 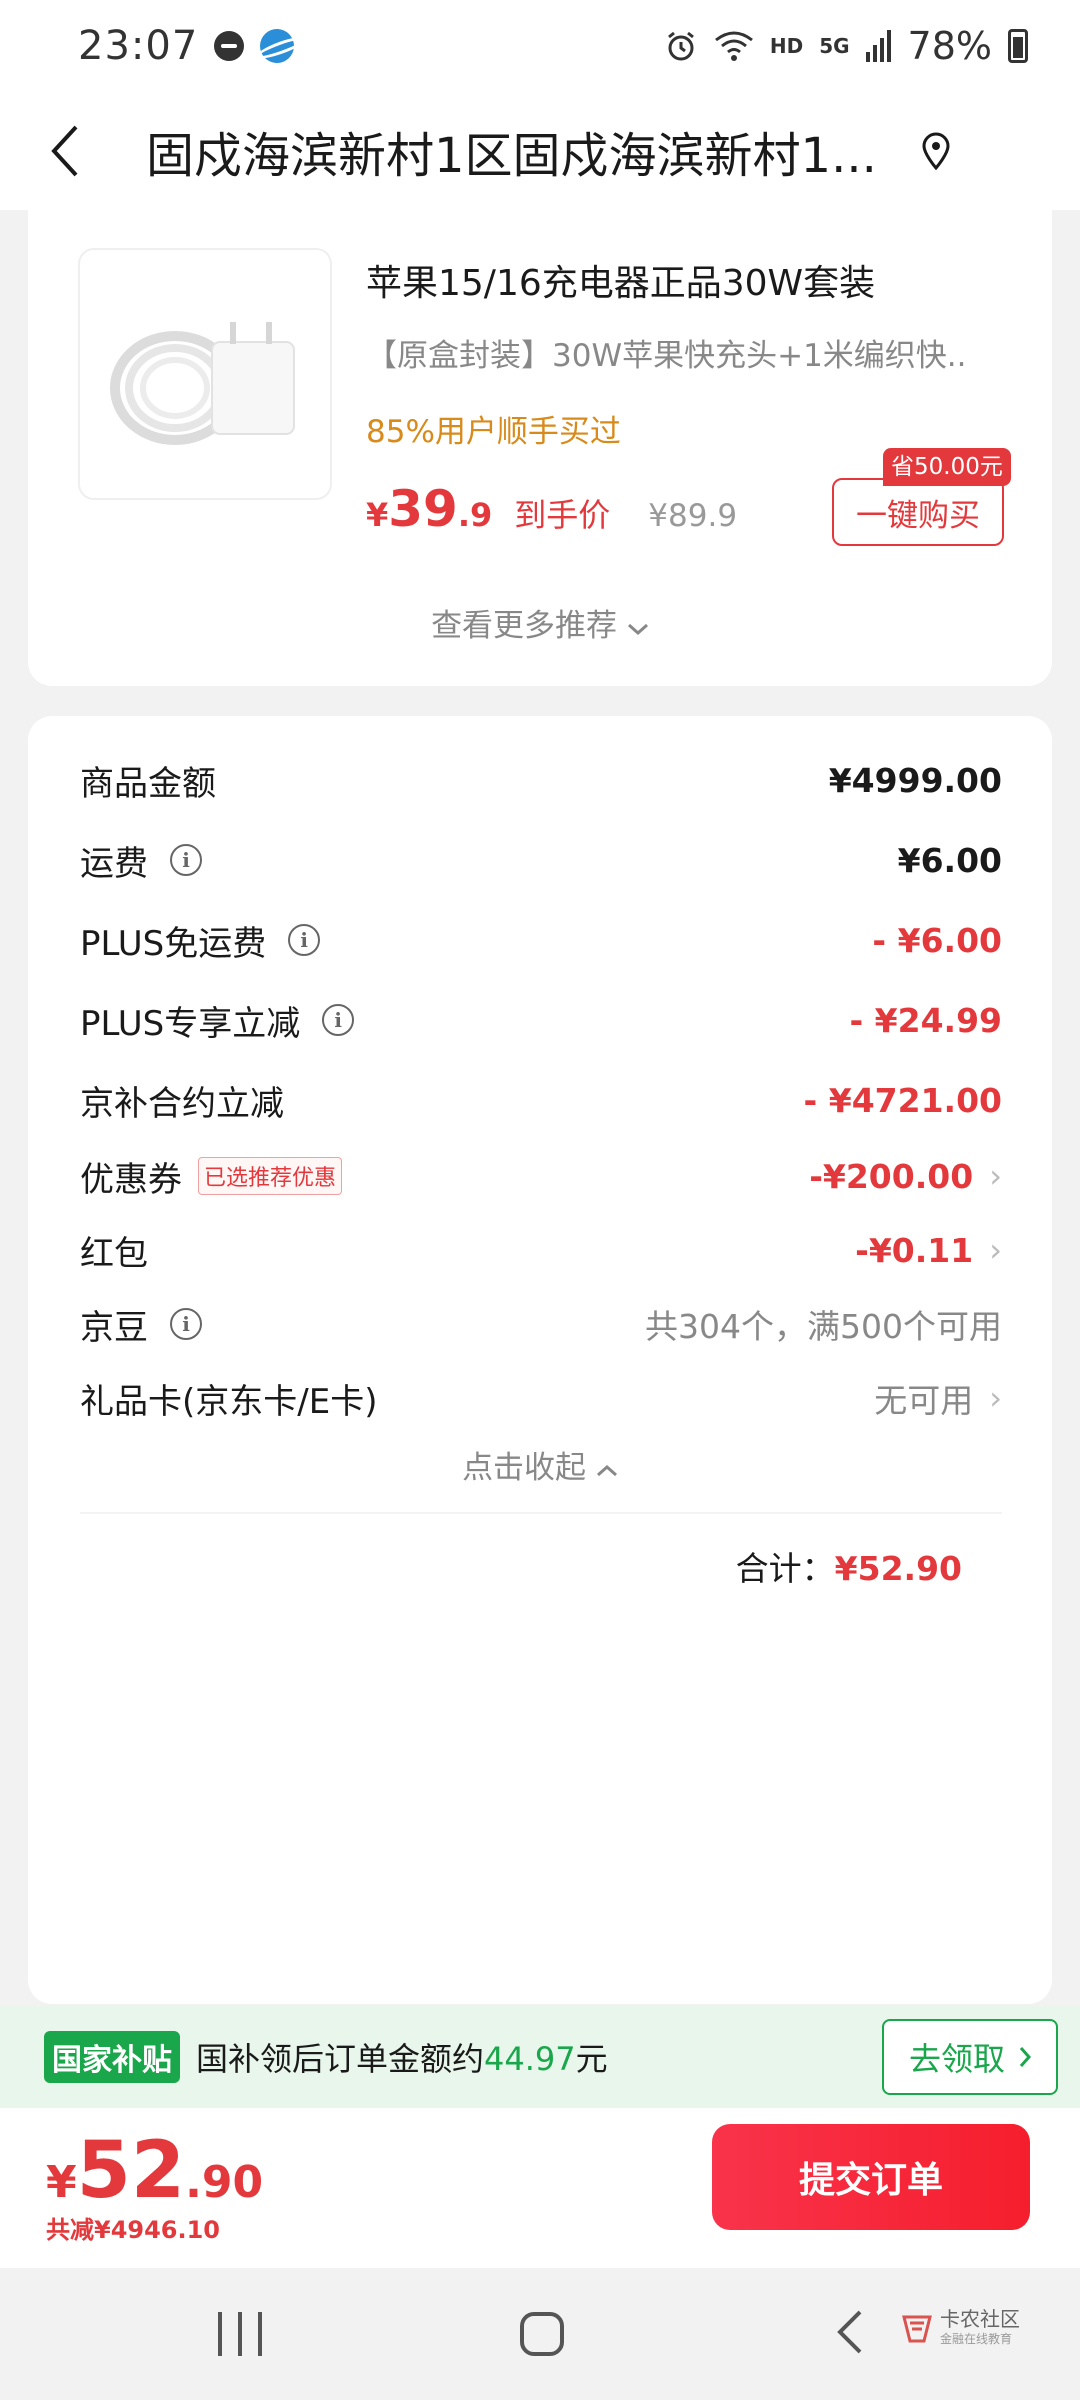 What do you see at coordinates (541, 1250) in the screenshot?
I see `fee-row-red-packet: 红包 -¥0.11 ›` at bounding box center [541, 1250].